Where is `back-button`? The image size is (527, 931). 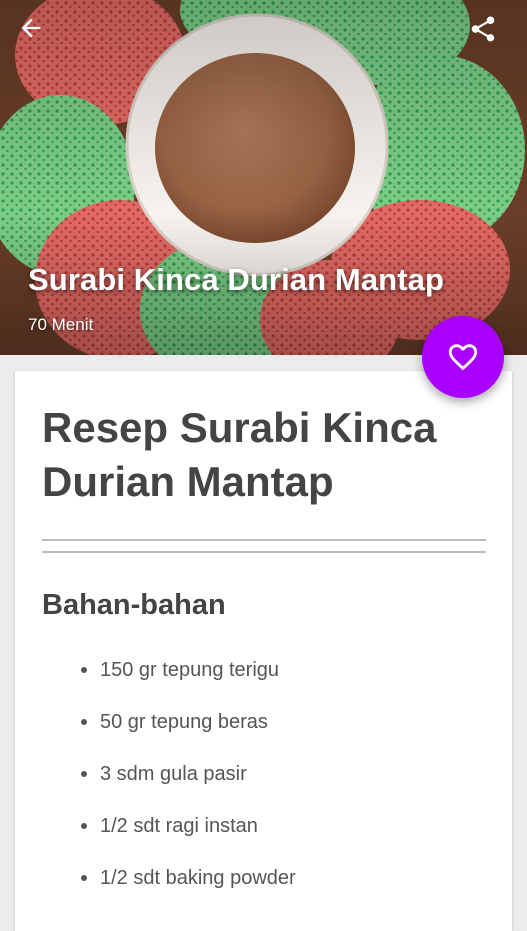
back-button is located at coordinates (41, 38).